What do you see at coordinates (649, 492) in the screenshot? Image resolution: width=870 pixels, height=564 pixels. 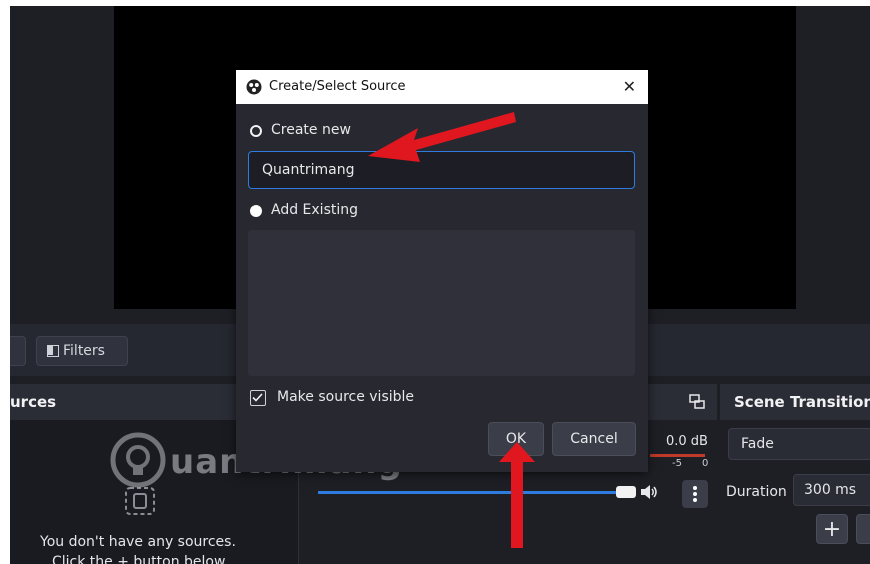 I see `speaker-icon` at bounding box center [649, 492].